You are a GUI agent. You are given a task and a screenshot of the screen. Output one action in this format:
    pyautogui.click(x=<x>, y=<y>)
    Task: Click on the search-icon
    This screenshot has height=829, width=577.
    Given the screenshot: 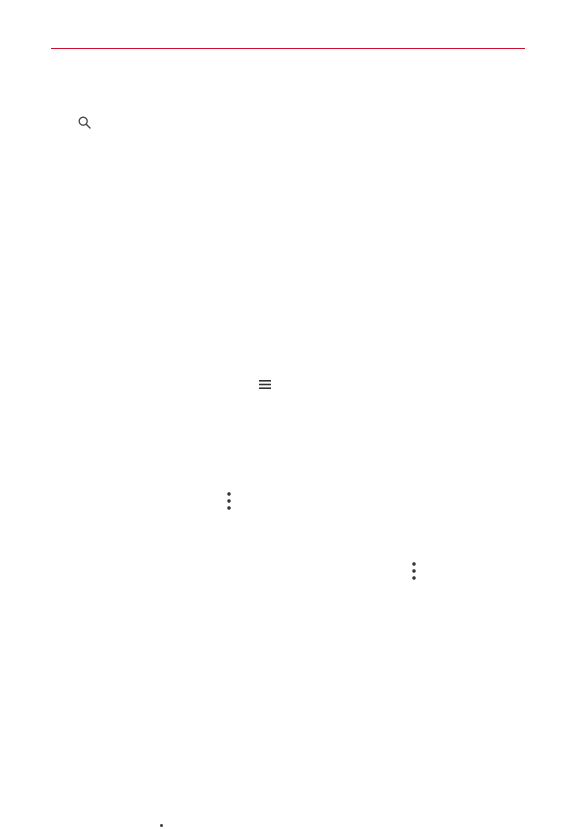 What is the action you would take?
    pyautogui.click(x=84, y=122)
    